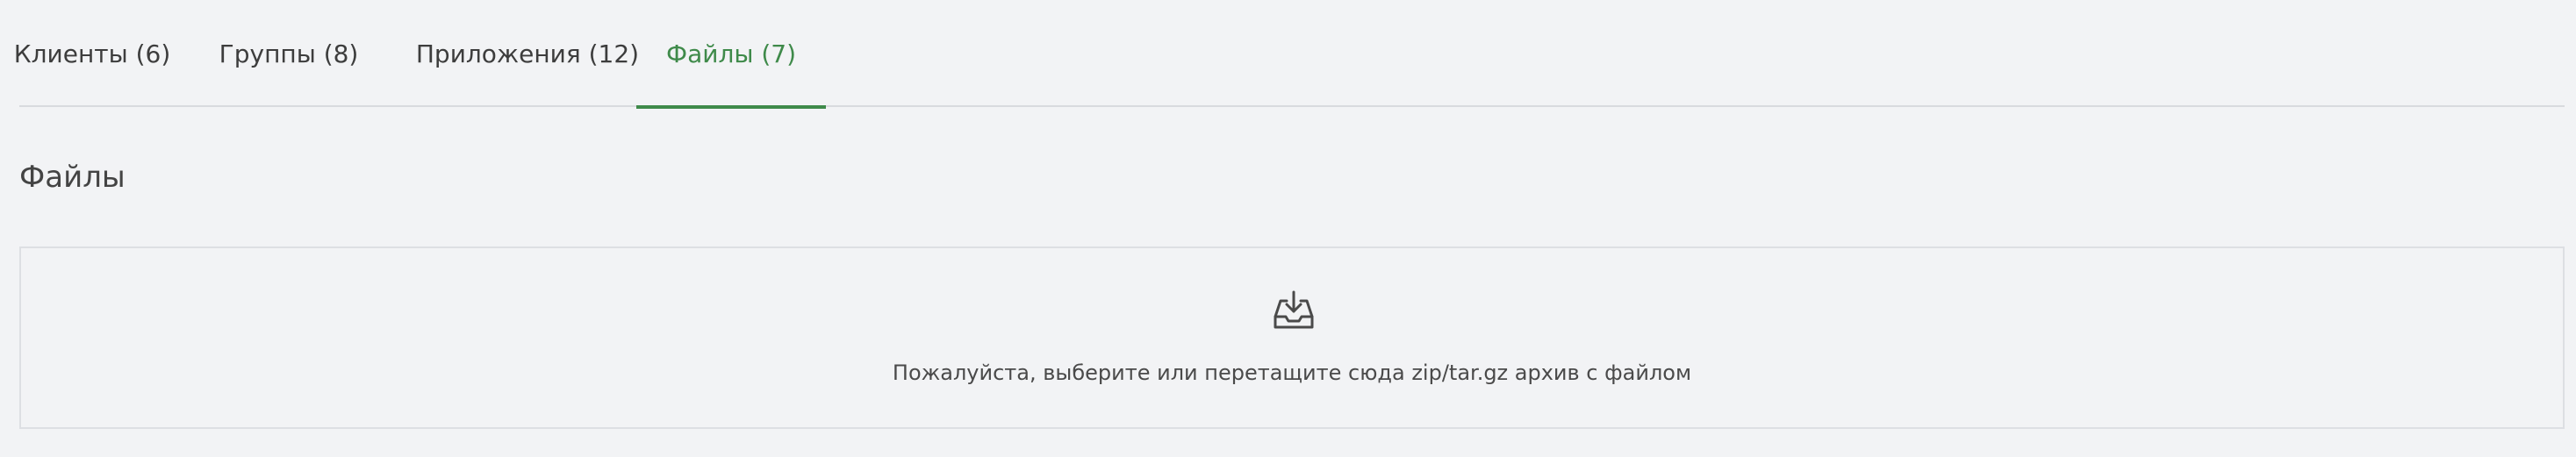 The width and height of the screenshot is (2576, 457). Describe the element at coordinates (527, 54) in the screenshot. I see `tab-applications: Приложения (12)` at that location.